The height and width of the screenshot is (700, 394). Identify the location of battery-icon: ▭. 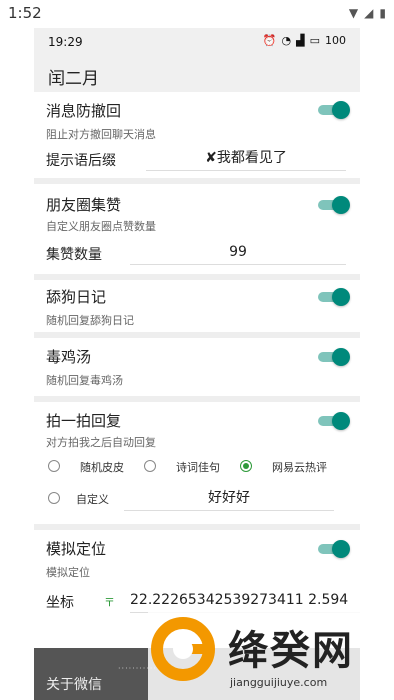
(314, 40).